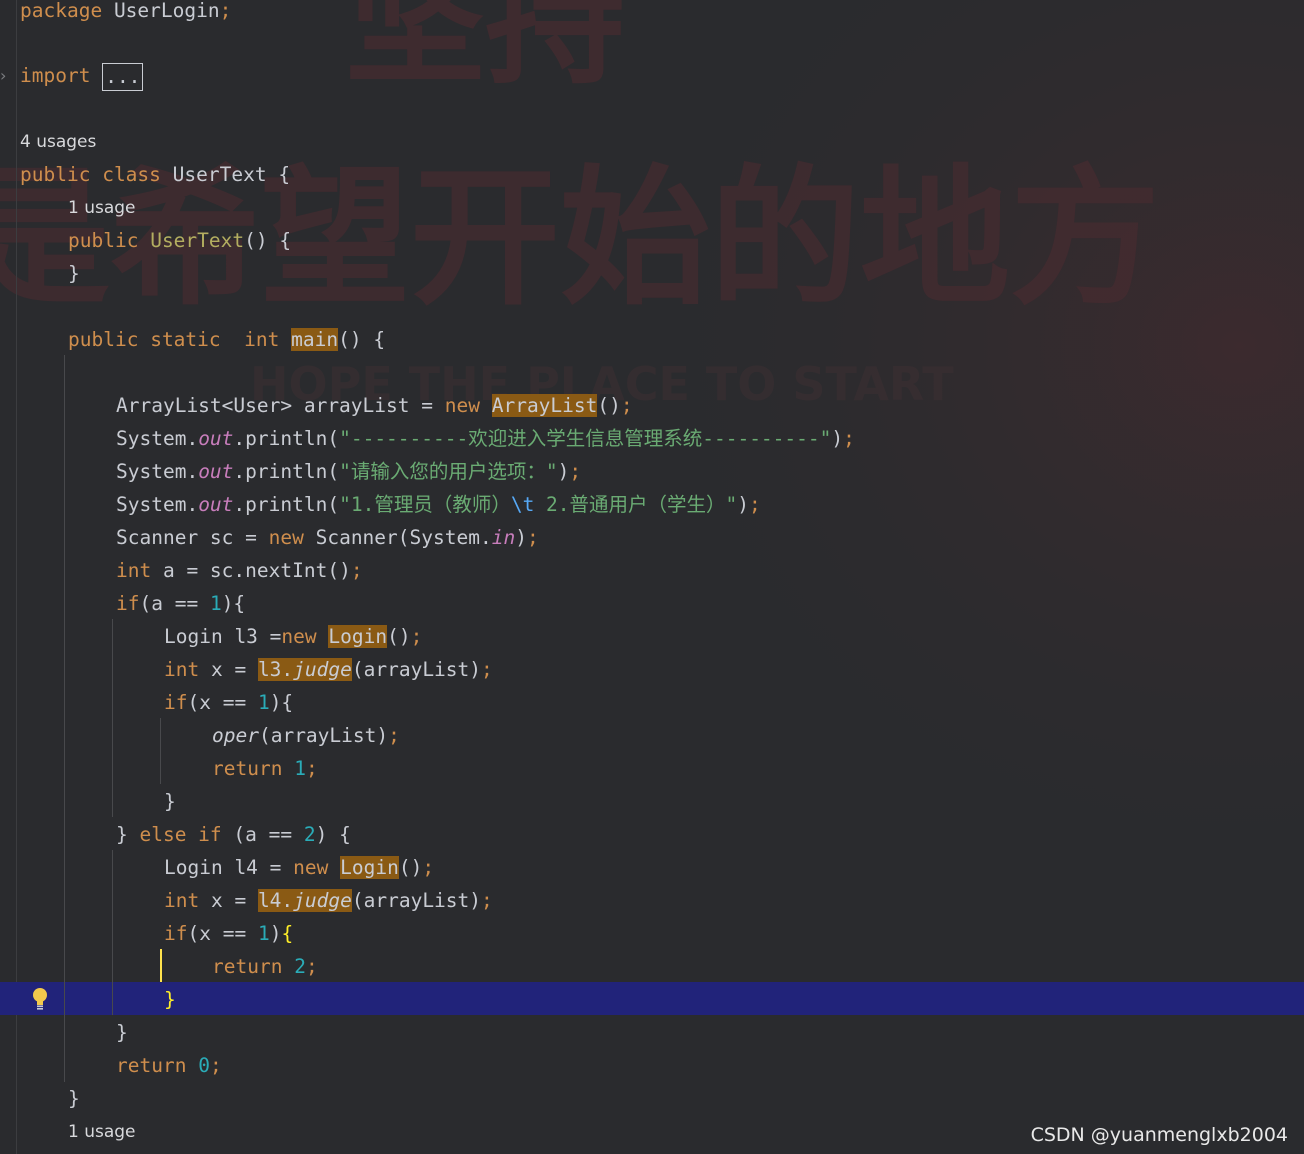 The image size is (1304, 1154). Describe the element at coordinates (197, 240) in the screenshot. I see `ctor-name: UserText` at that location.